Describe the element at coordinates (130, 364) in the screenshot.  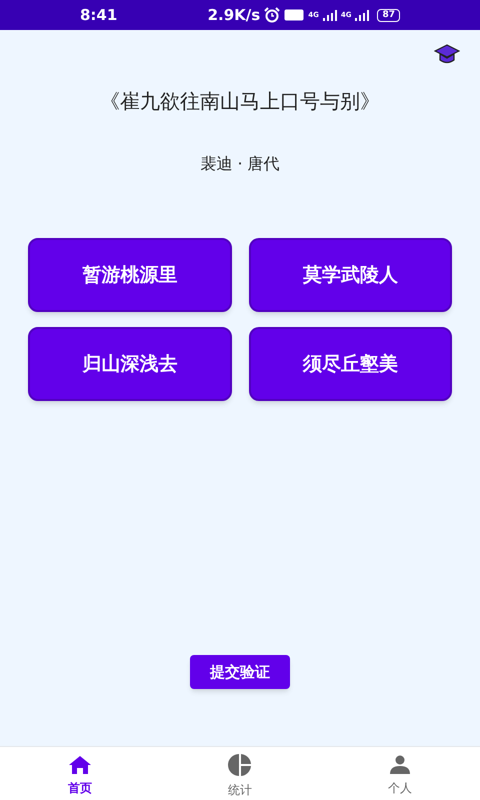
I see `answer-option: 归山深浅去` at that location.